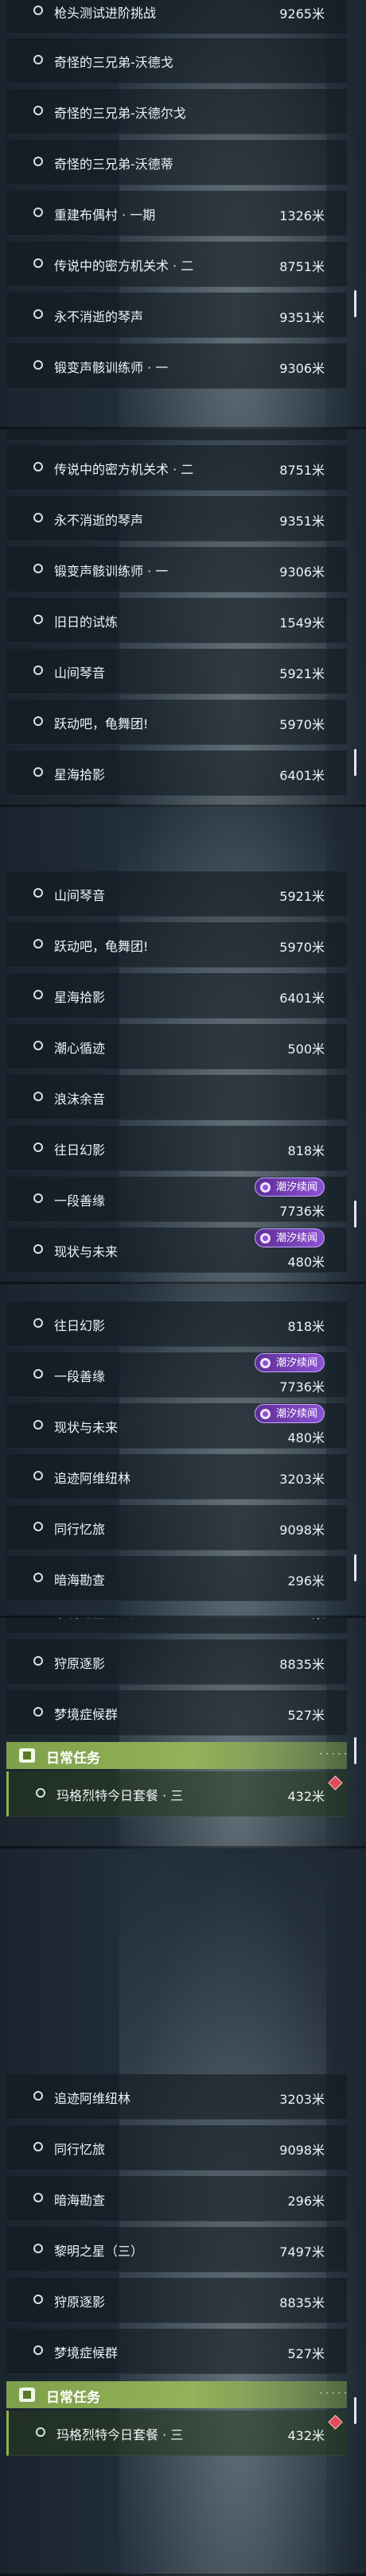  Describe the element at coordinates (302, 775) in the screenshot. I see `quest-distance: 6401米` at that location.